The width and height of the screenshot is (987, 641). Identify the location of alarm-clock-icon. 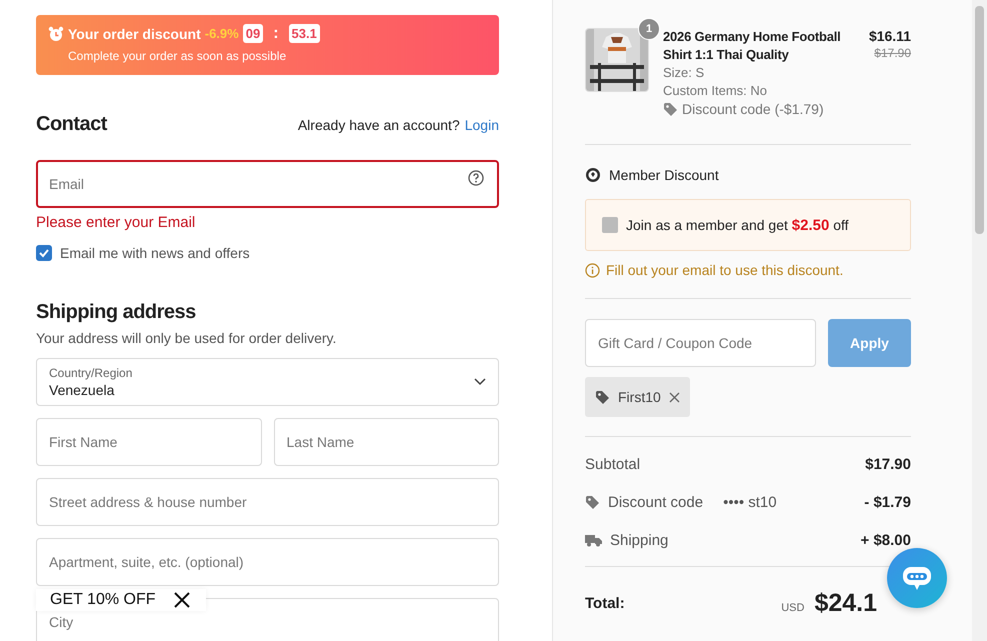
(56, 34).